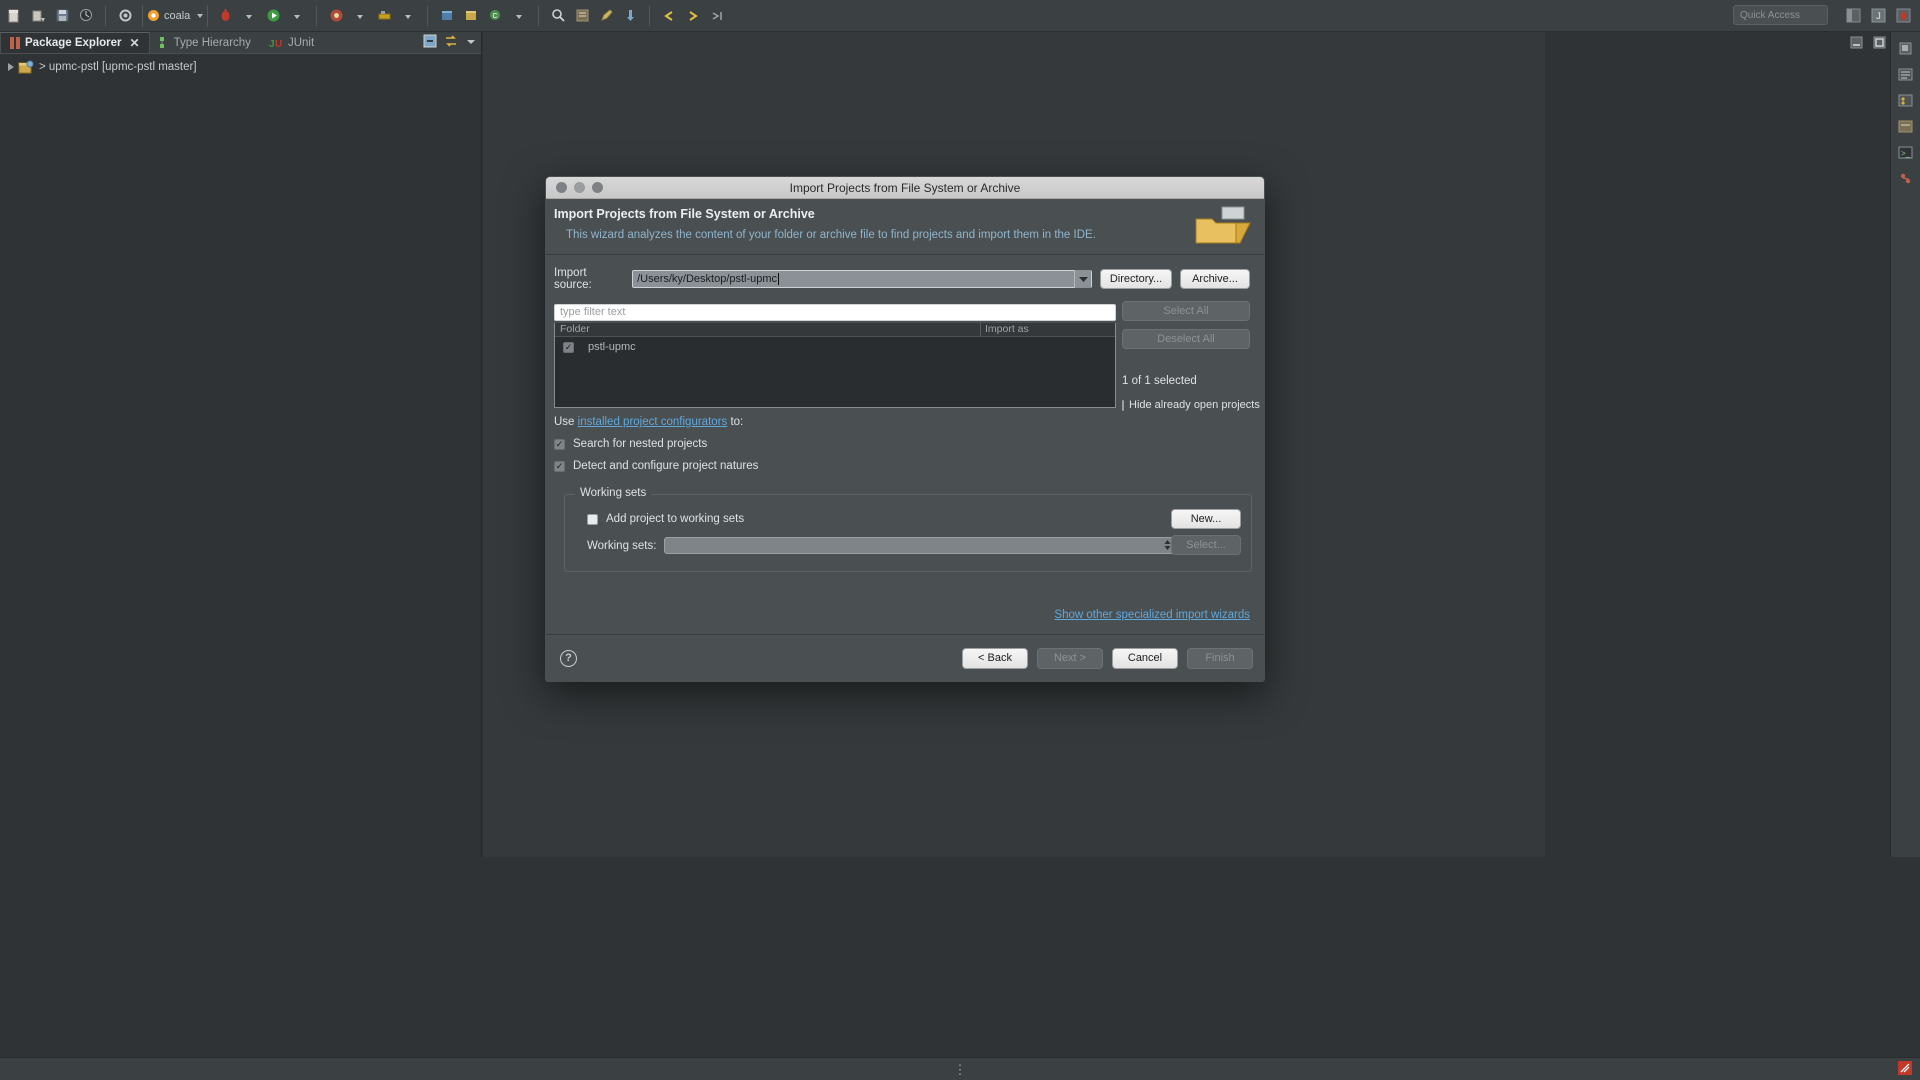 This screenshot has height=1080, width=1920. What do you see at coordinates (1903, 15) in the screenshot?
I see `debug-perspective-icon` at bounding box center [1903, 15].